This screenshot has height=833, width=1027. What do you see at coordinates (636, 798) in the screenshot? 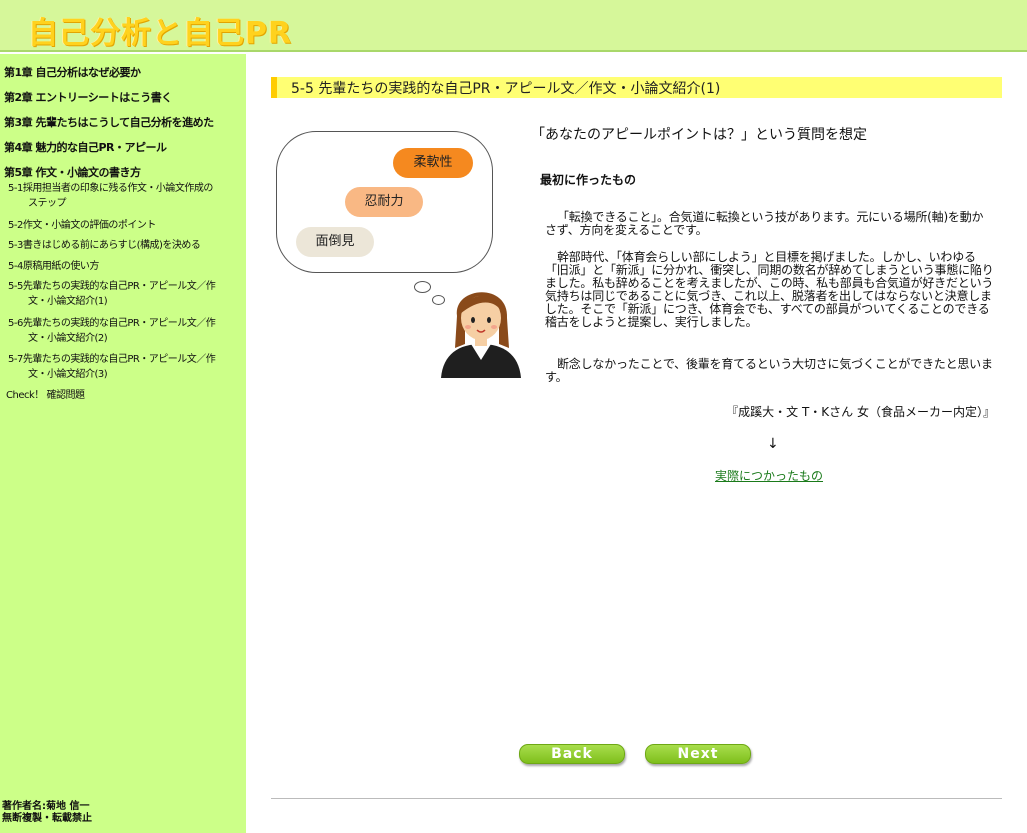
I see `footer-divider` at bounding box center [636, 798].